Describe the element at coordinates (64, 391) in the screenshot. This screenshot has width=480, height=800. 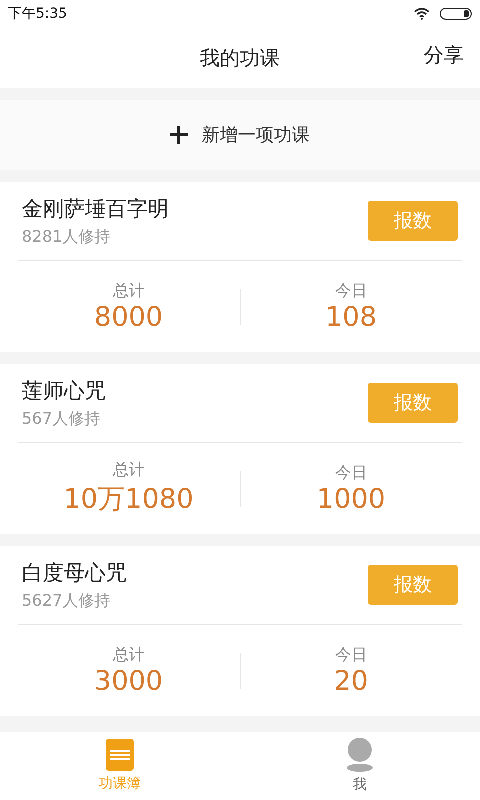
I see `course-name: 莲师心咒` at that location.